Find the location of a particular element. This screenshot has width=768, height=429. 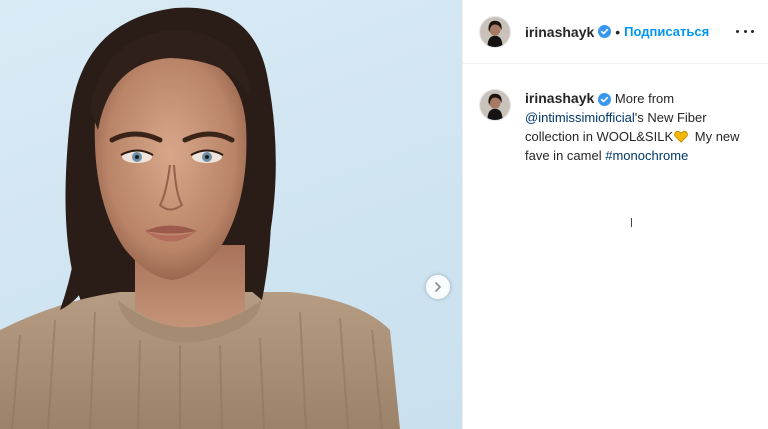

avatar is located at coordinates (495, 31).